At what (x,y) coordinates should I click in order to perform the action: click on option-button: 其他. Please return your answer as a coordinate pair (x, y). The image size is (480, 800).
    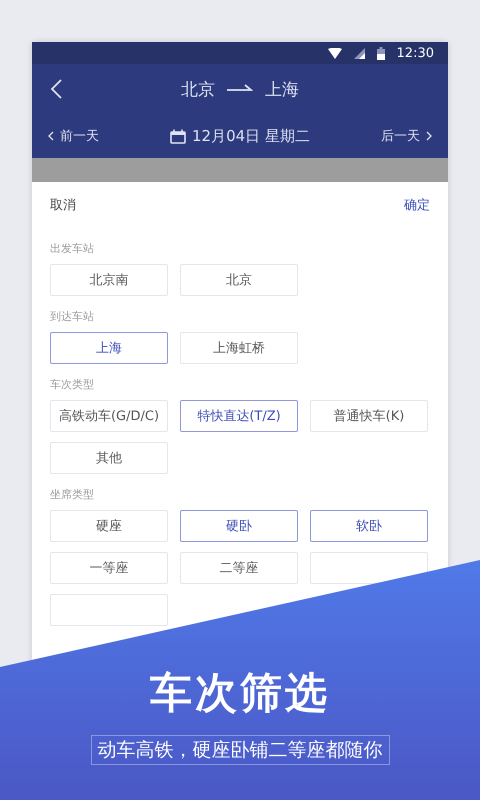
    Looking at the image, I should click on (109, 458).